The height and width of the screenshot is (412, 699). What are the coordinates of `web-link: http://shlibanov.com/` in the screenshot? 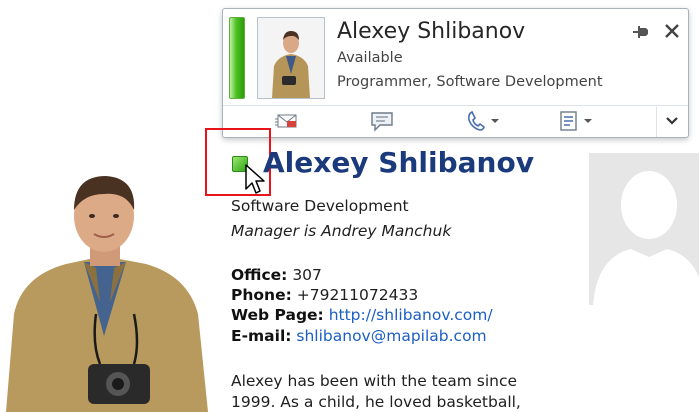 It's located at (411, 315).